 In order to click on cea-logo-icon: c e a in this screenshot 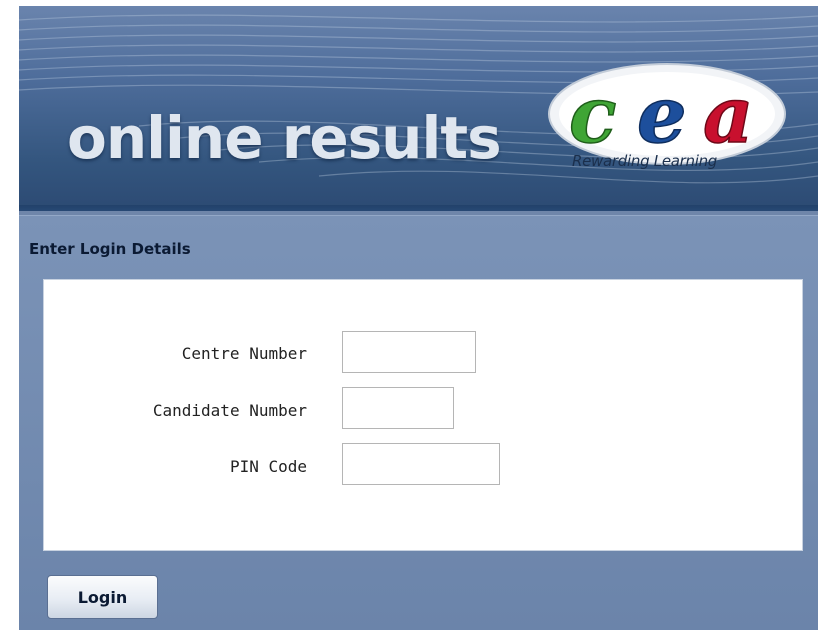, I will do `click(667, 114)`.